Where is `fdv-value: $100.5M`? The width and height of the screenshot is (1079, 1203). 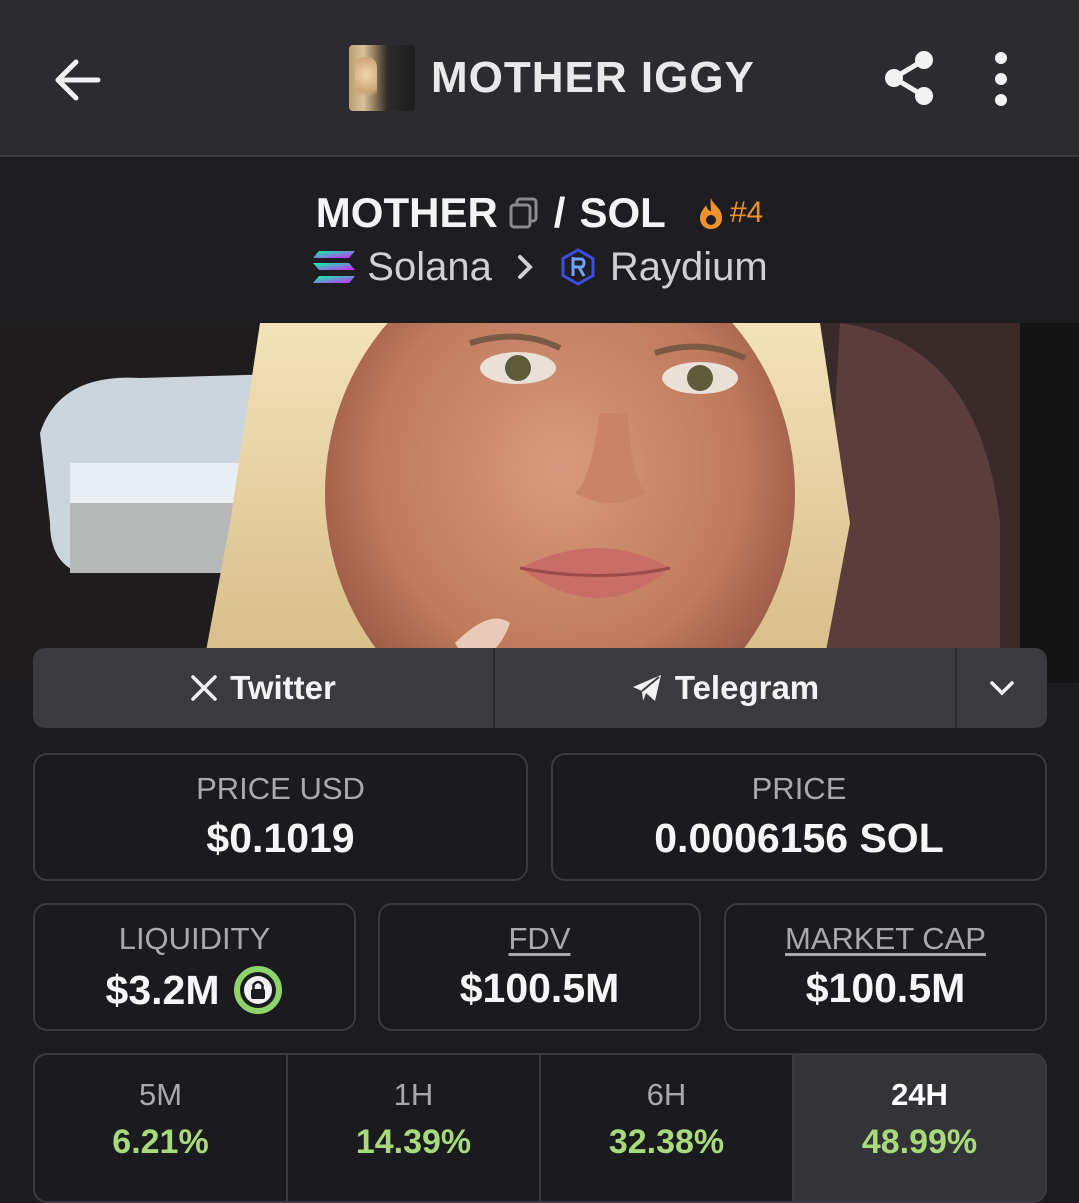
fdv-value: $100.5M is located at coordinates (539, 988).